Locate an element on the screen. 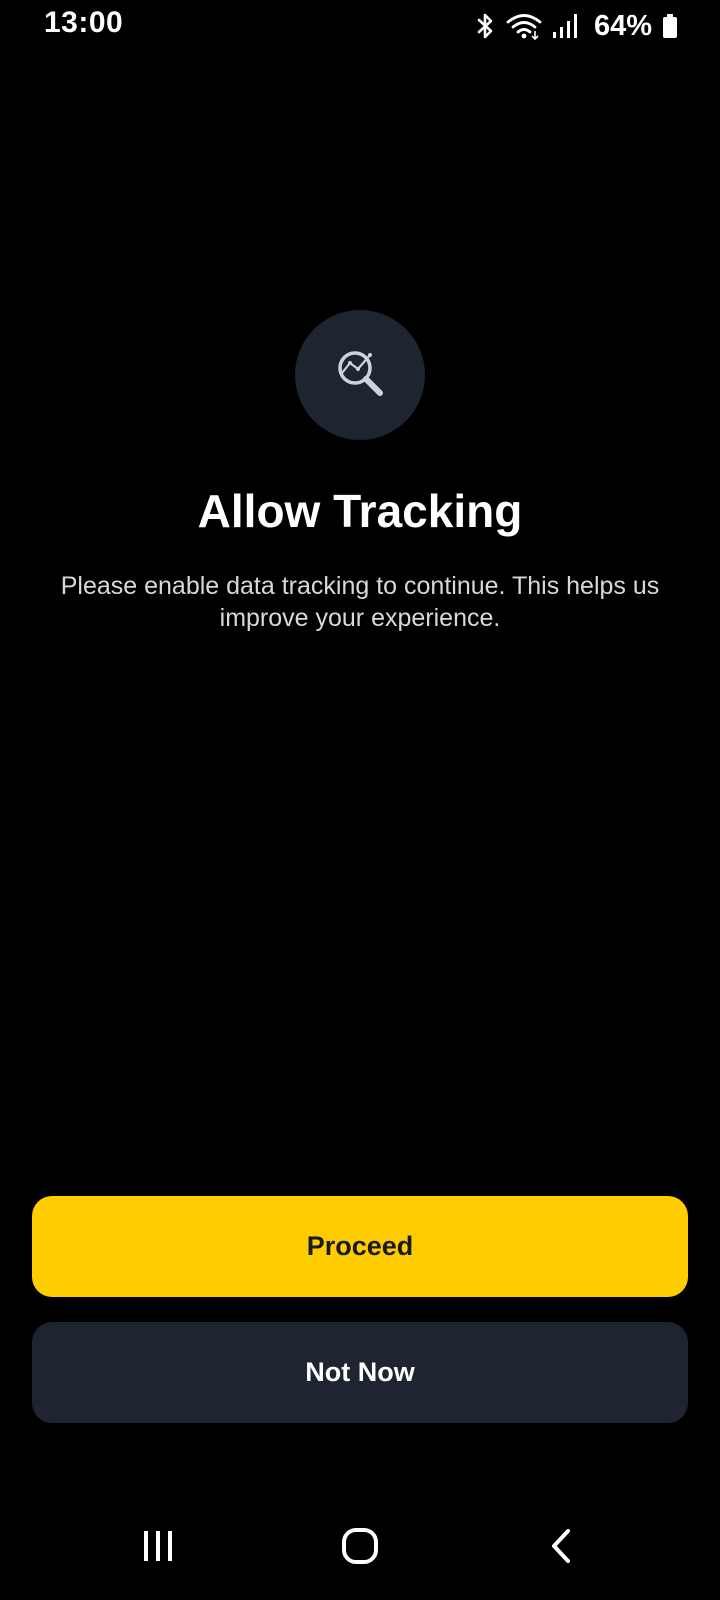 This screenshot has width=720, height=1600. recents-icon is located at coordinates (158, 1548).